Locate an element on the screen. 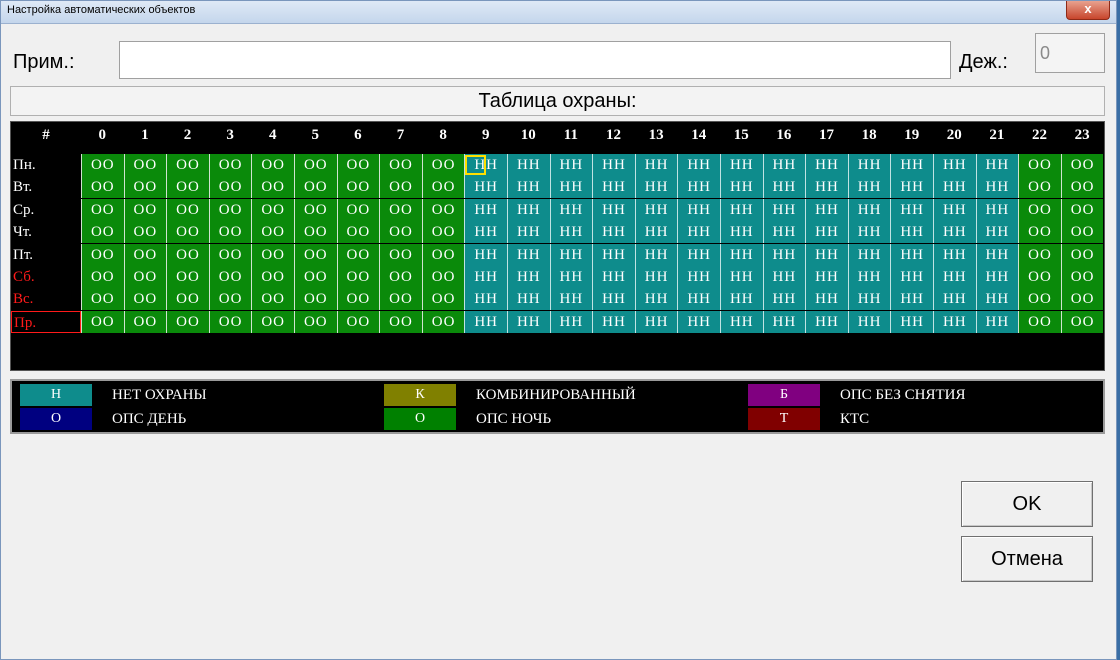  dezh-input is located at coordinates (1070, 53).